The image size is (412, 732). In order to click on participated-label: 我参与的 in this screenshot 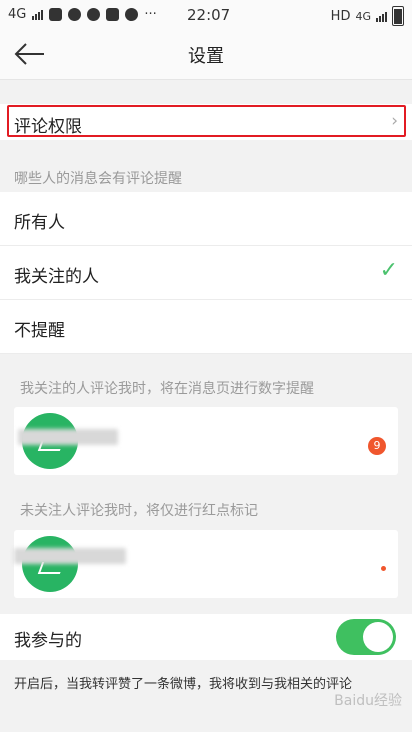, I will do `click(48, 641)`.